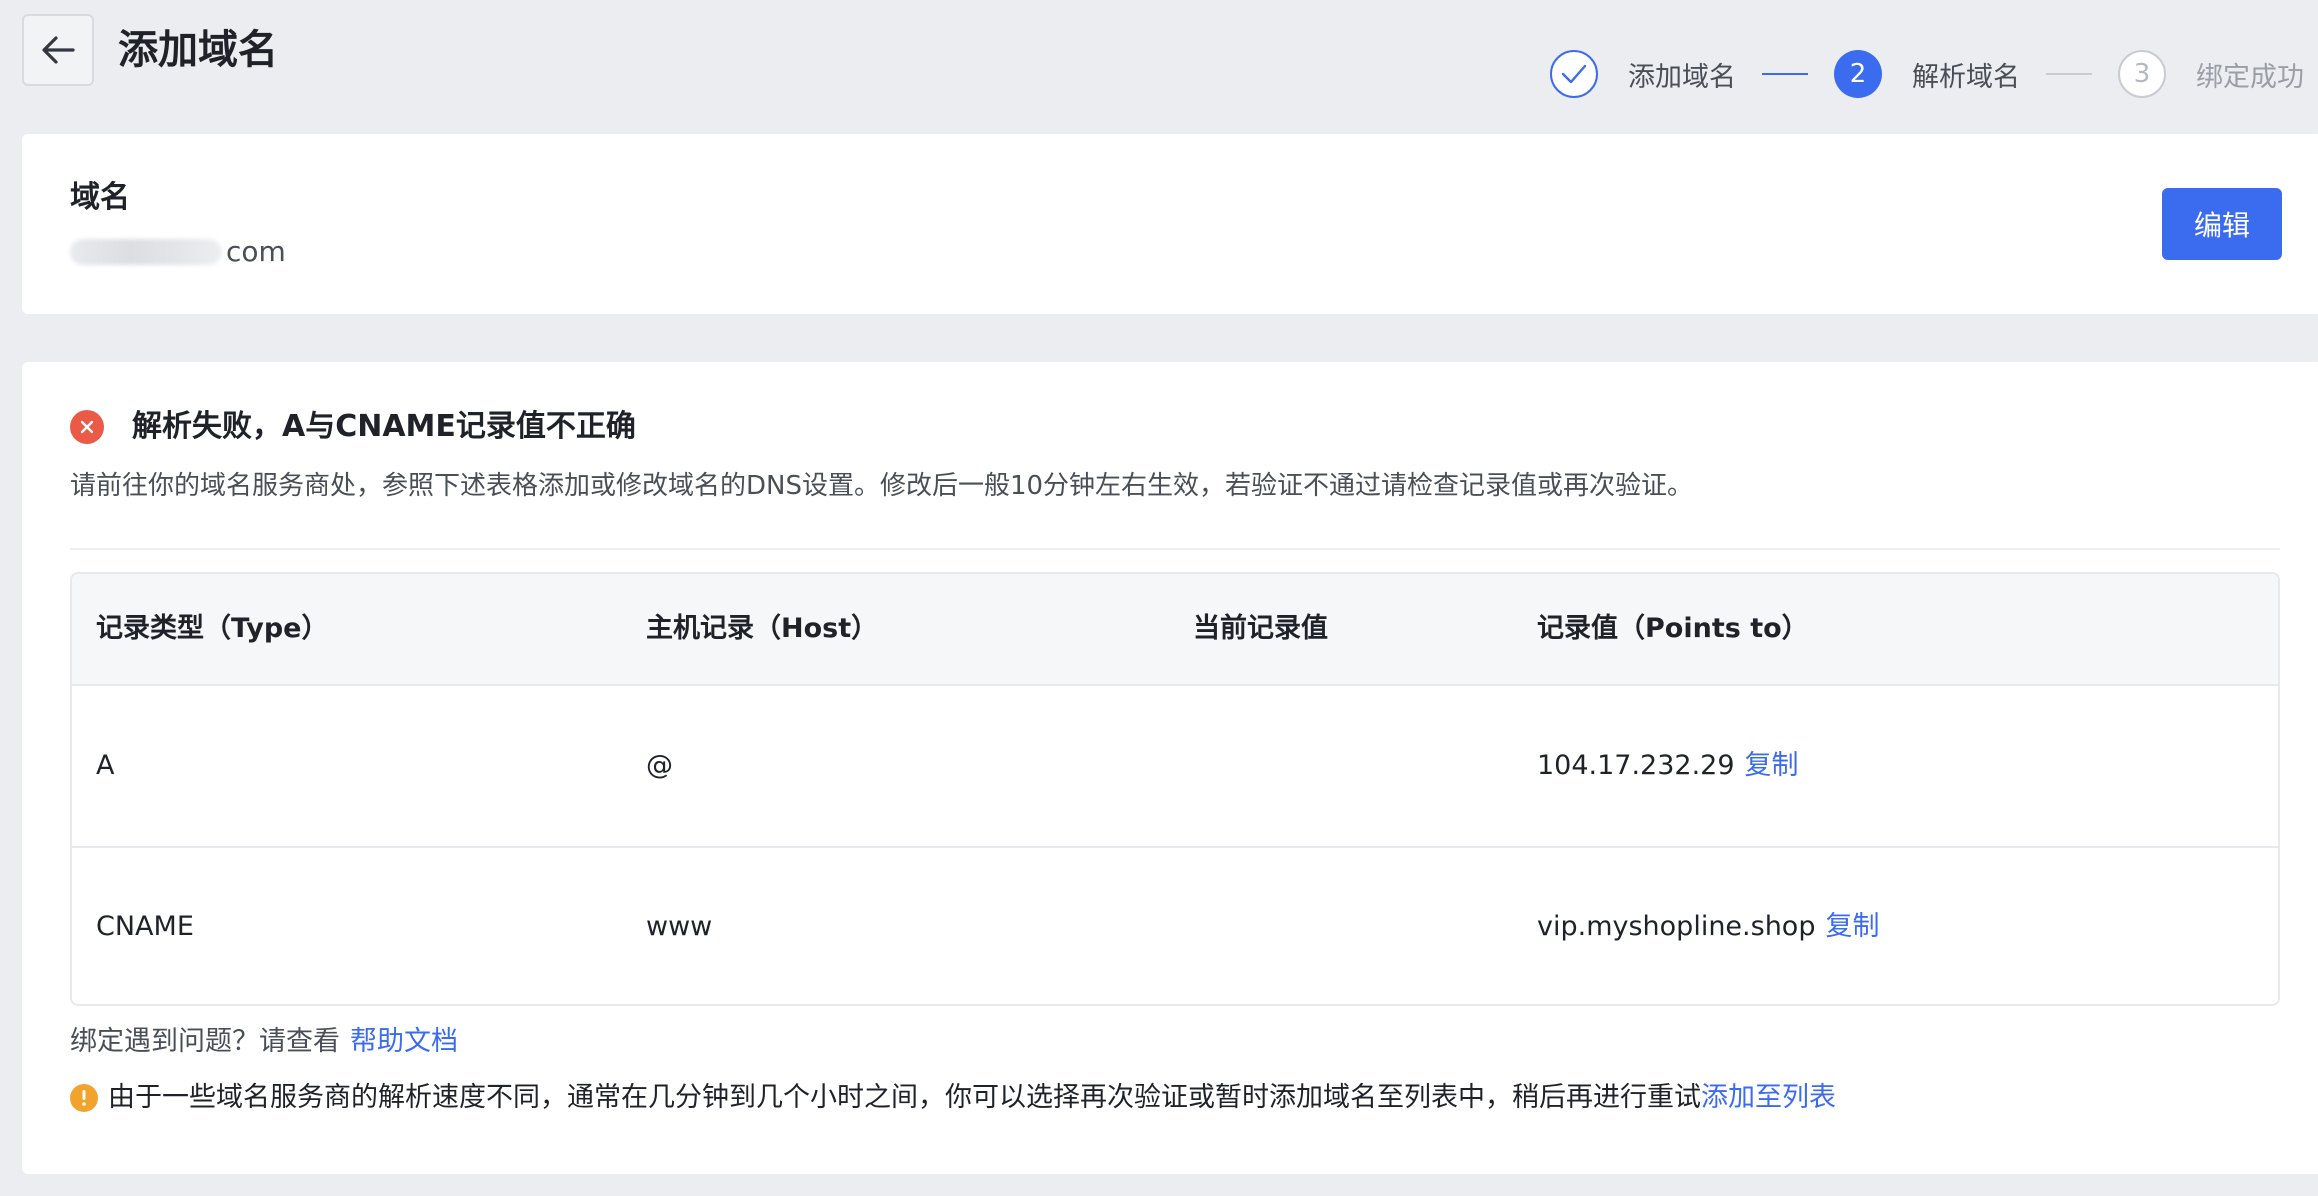 The image size is (2318, 1196). Describe the element at coordinates (1175, 549) in the screenshot. I see `divider` at that location.